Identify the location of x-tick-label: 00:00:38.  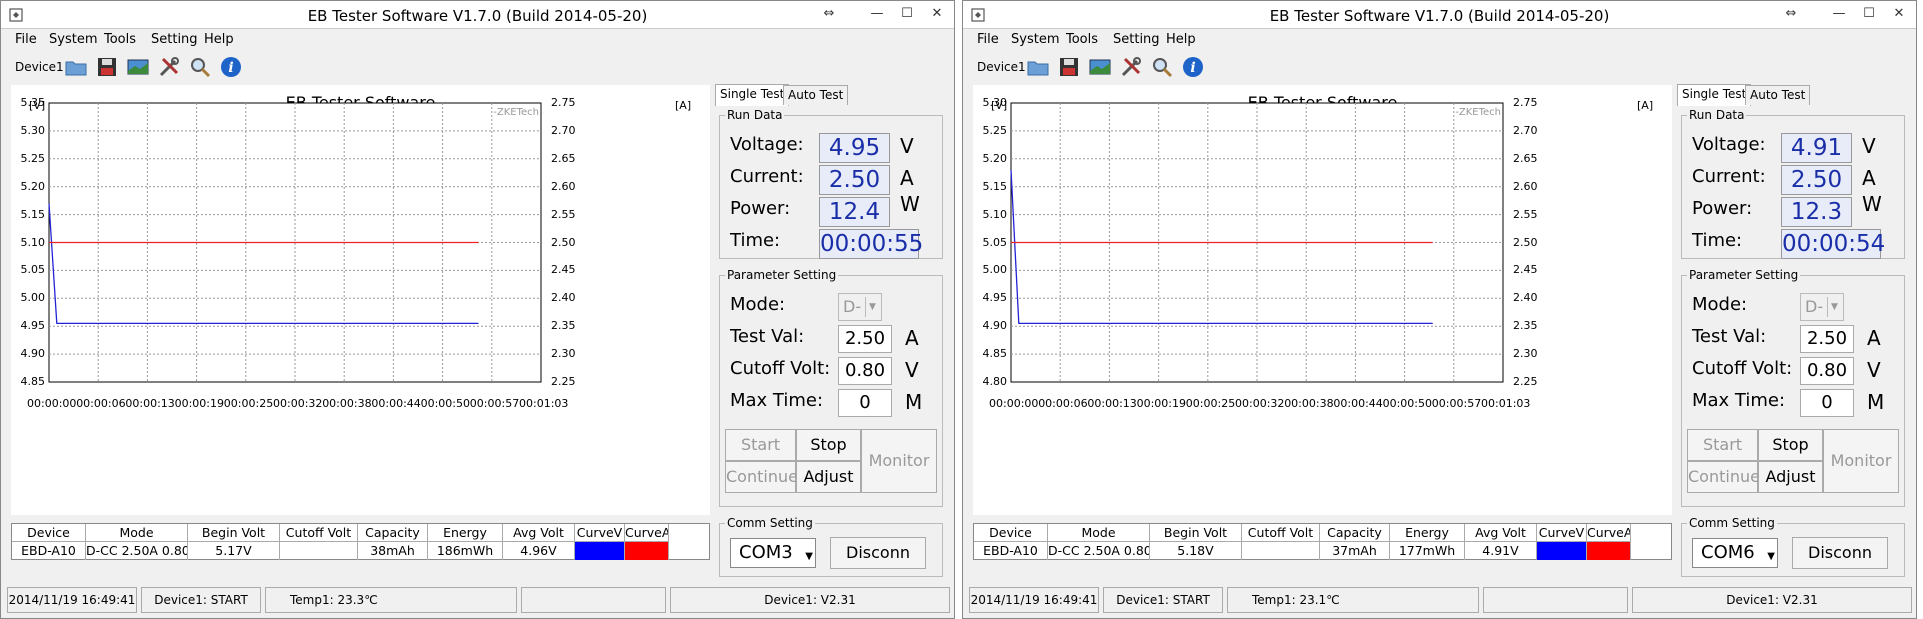
(1309, 403).